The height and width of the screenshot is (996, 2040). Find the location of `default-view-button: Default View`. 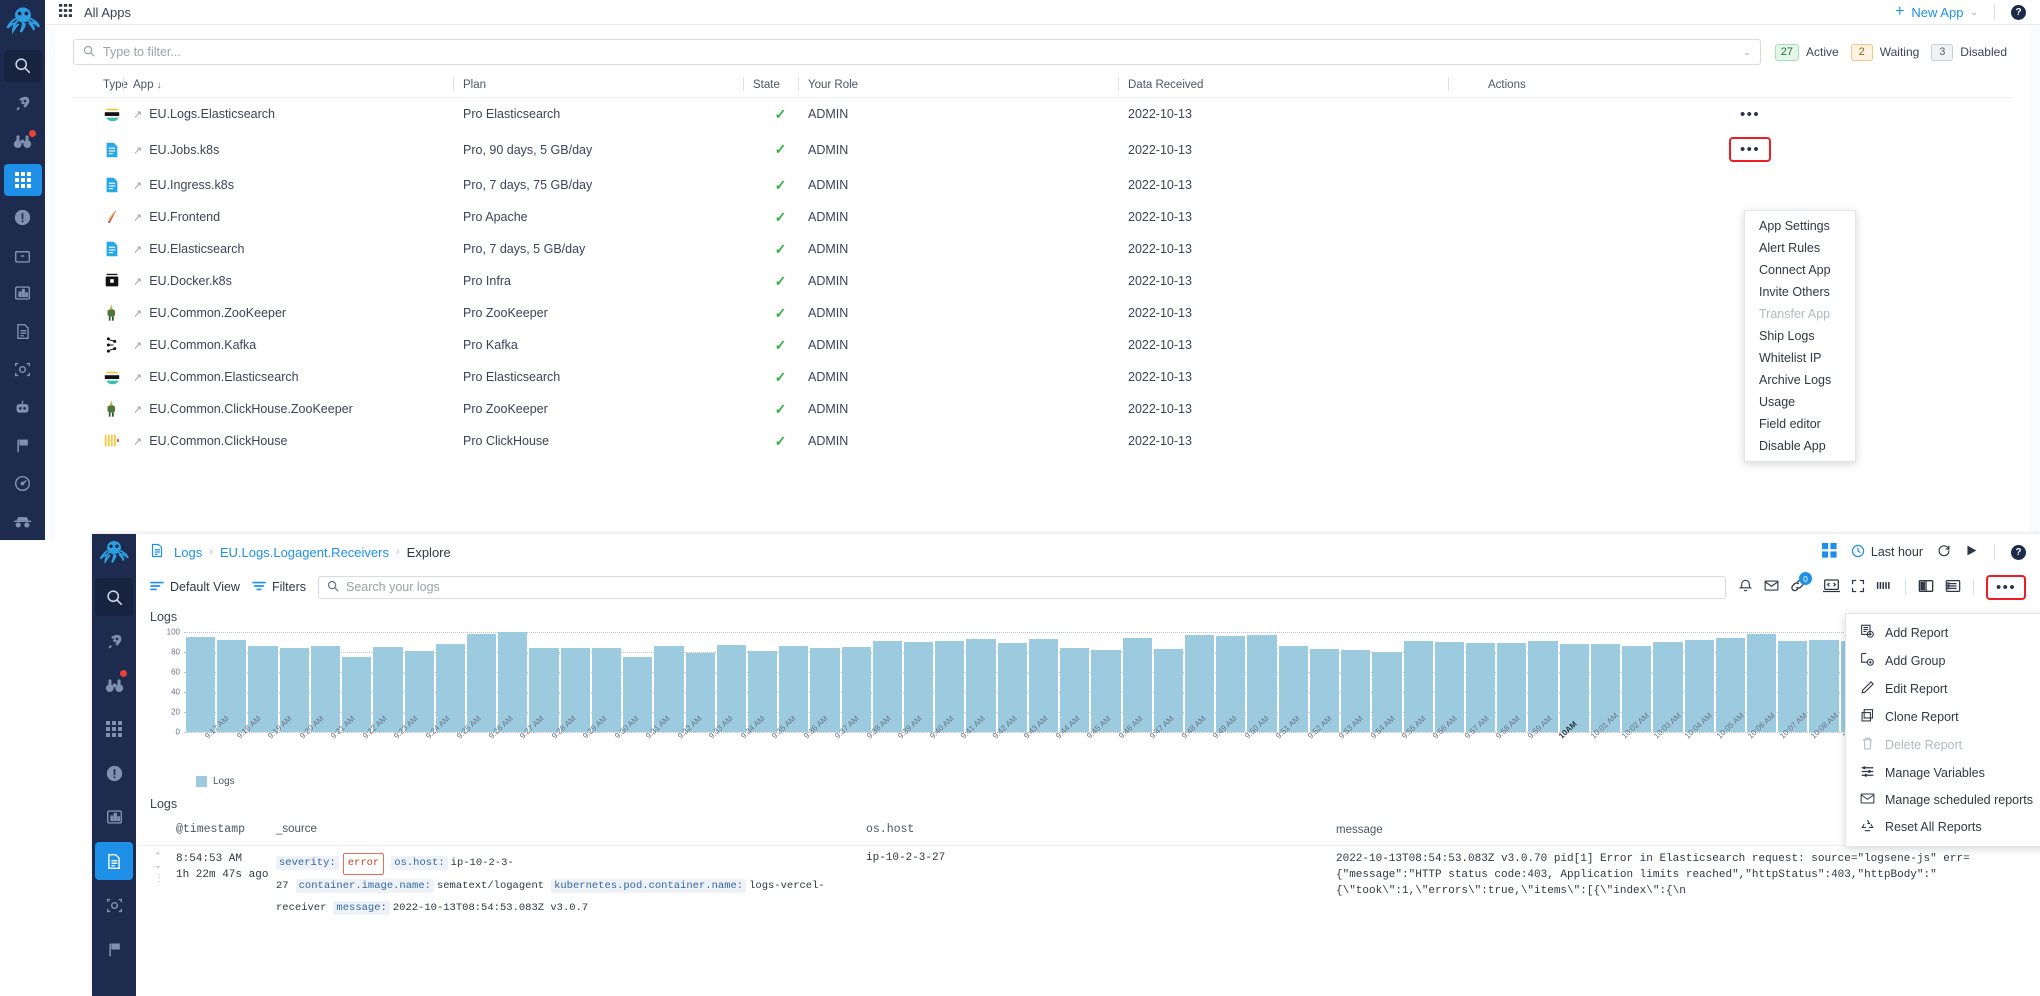

default-view-button: Default View is located at coordinates (195, 587).